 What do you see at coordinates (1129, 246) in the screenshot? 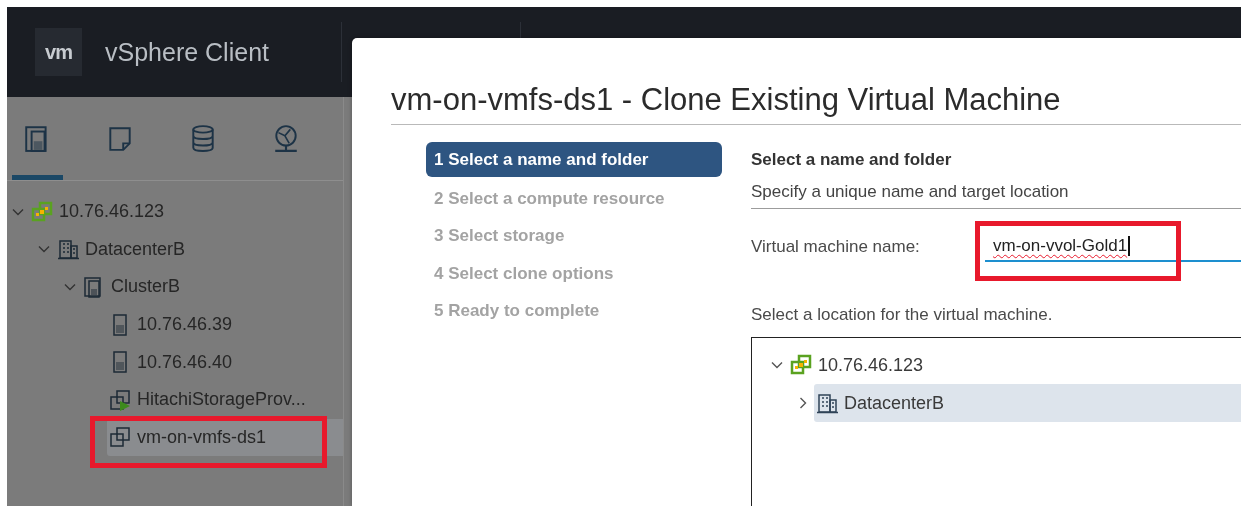
I see `text-cursor` at bounding box center [1129, 246].